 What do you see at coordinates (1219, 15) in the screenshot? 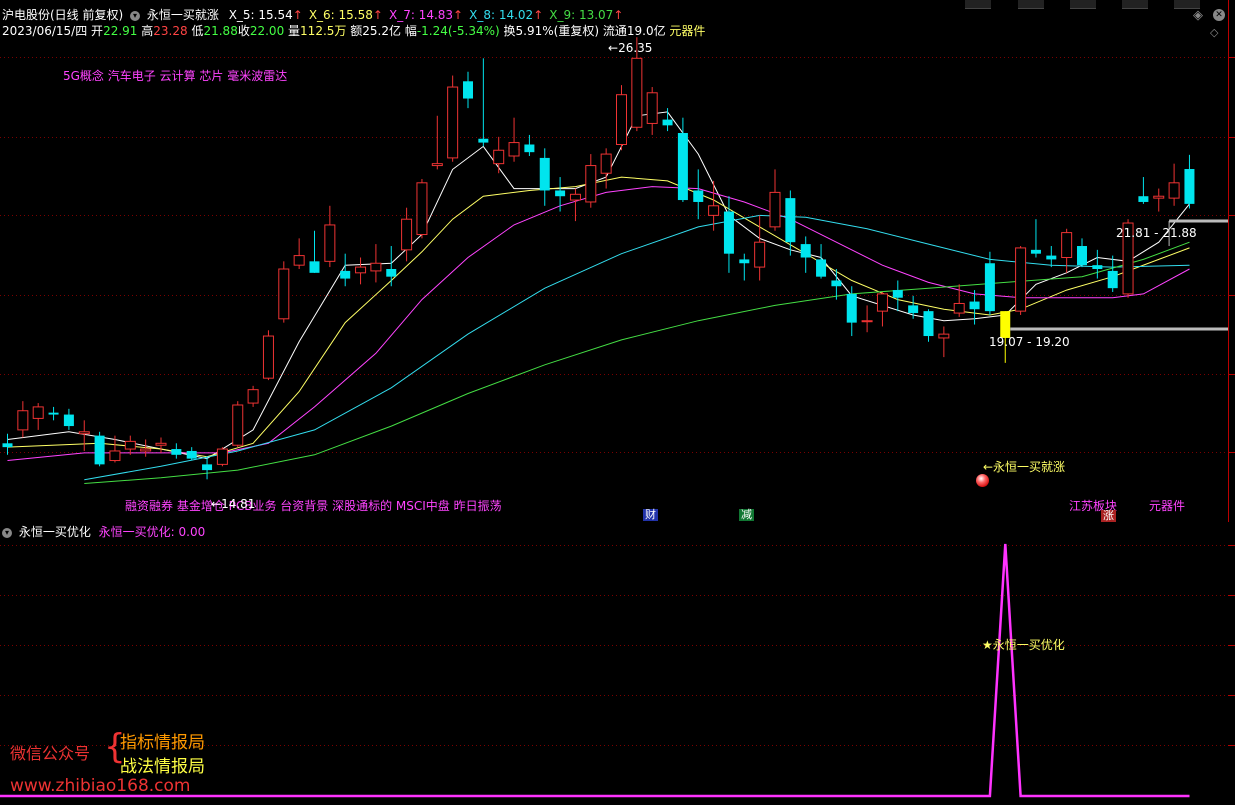
I see `close-icon: ✕` at bounding box center [1219, 15].